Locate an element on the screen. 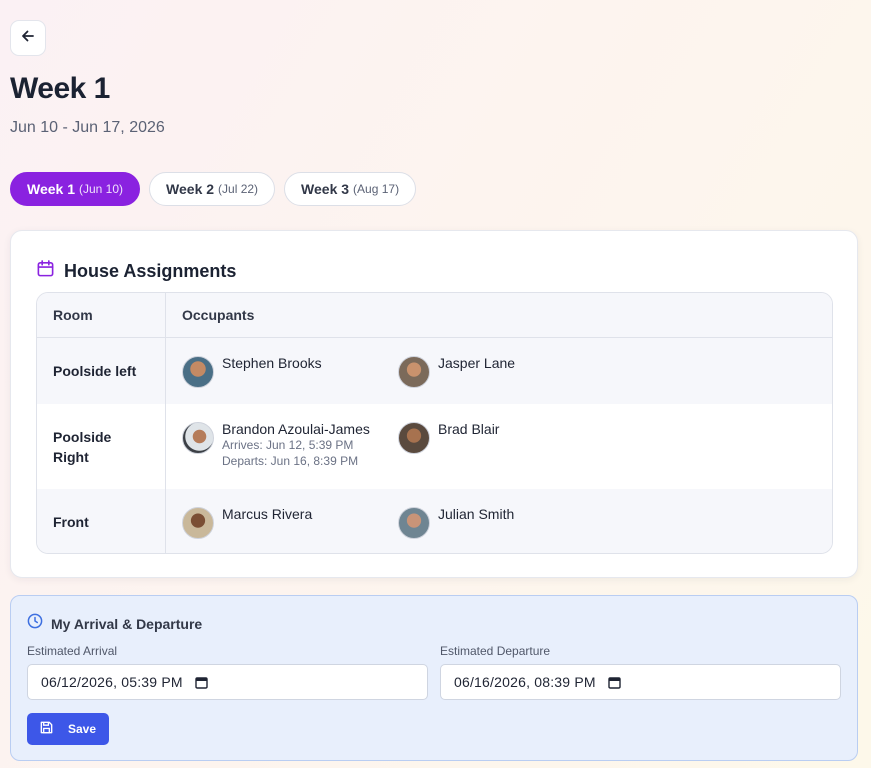 This screenshot has width=871, height=768. arrival-time: Arrives: Jun 12, 5:39 PM is located at coordinates (288, 445).